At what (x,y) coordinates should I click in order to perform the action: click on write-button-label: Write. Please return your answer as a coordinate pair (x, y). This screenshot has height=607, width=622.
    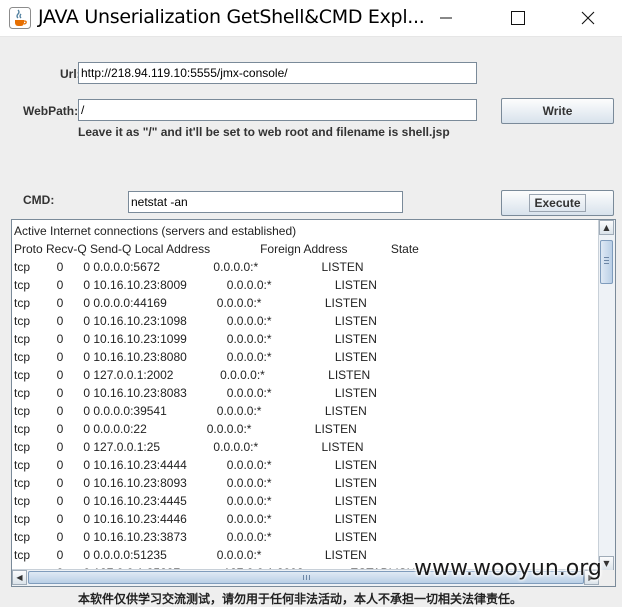
    Looking at the image, I should click on (557, 111).